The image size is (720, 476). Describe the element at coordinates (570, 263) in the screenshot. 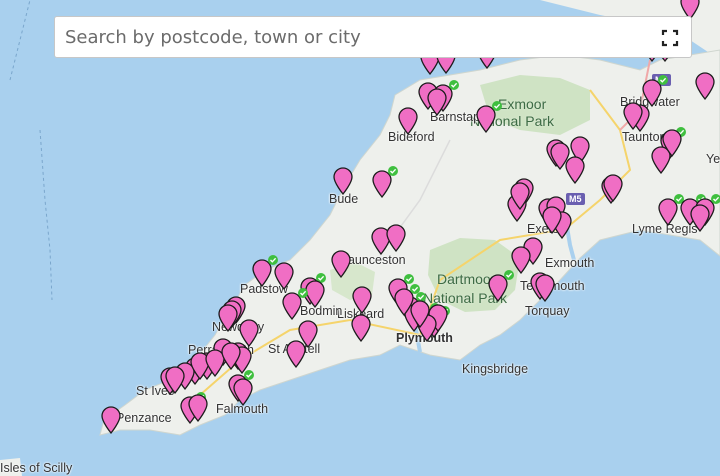

I see `label-exmouth: Exmouth` at that location.